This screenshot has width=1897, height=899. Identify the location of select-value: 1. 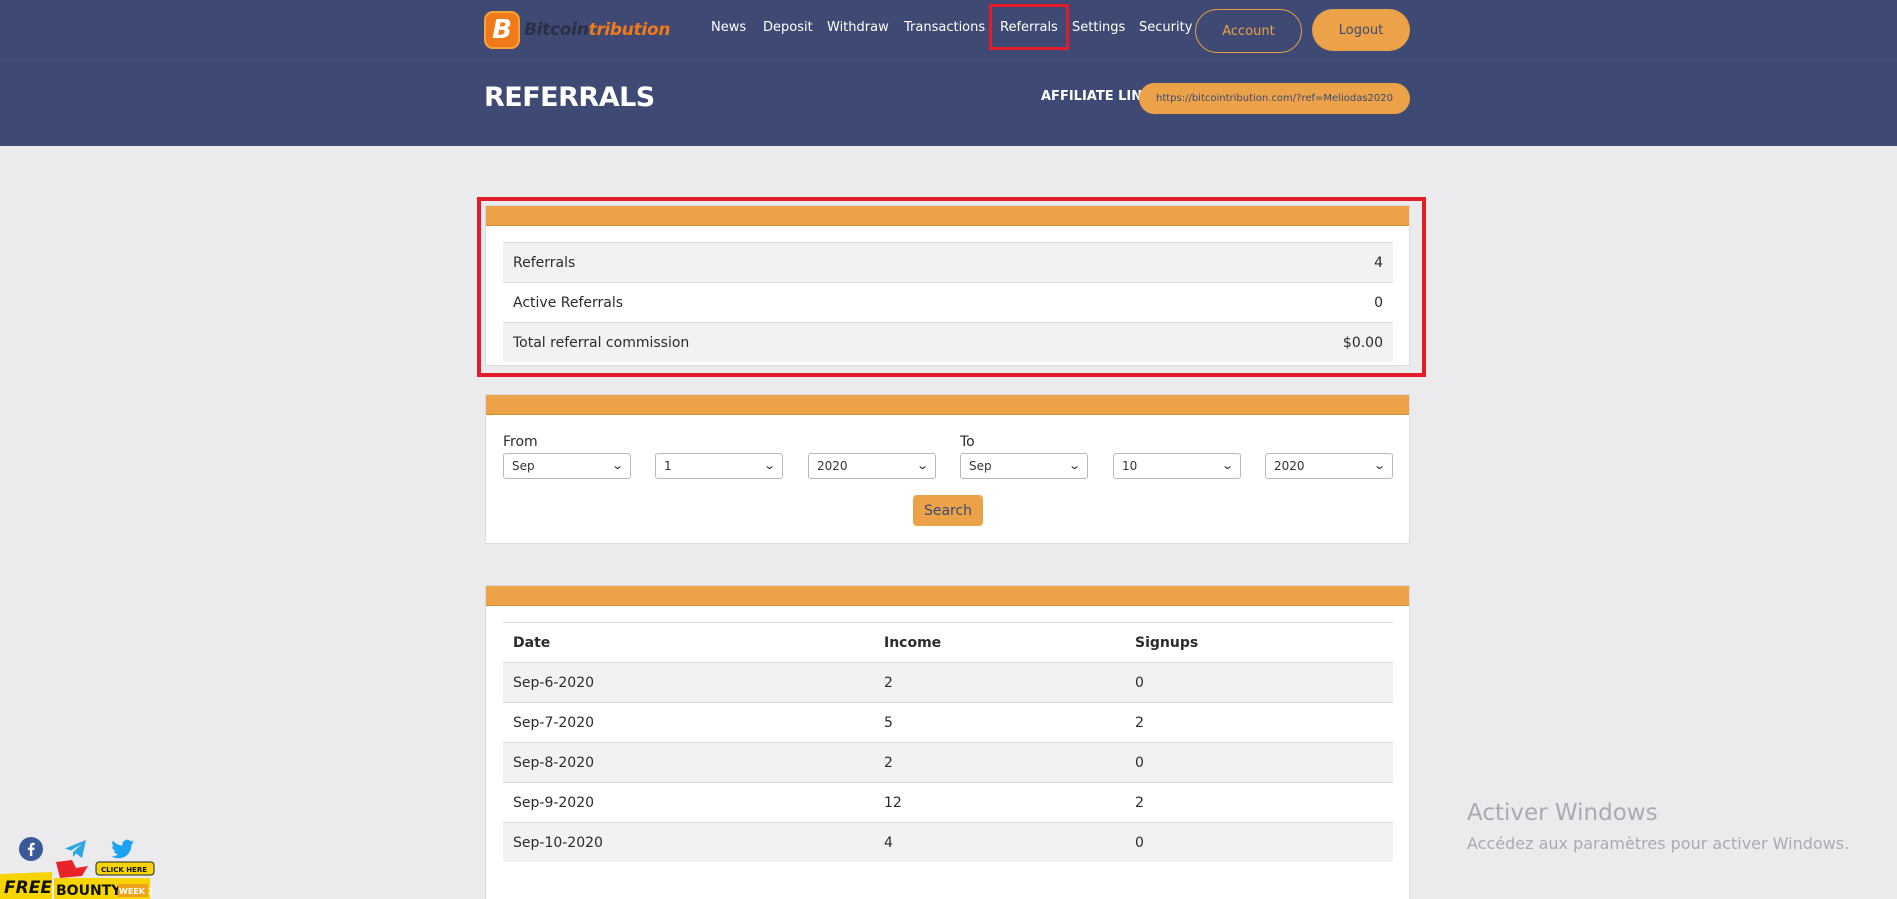
(668, 466).